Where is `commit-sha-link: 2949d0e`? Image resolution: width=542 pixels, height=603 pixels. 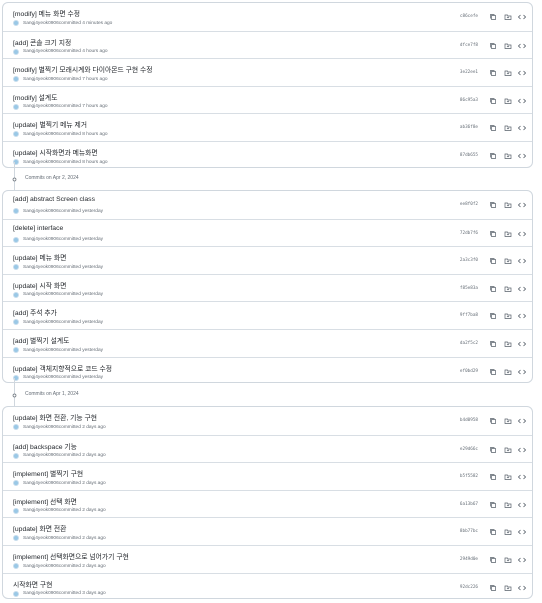
commit-sha-link: 2949d0e is located at coordinates (469, 559).